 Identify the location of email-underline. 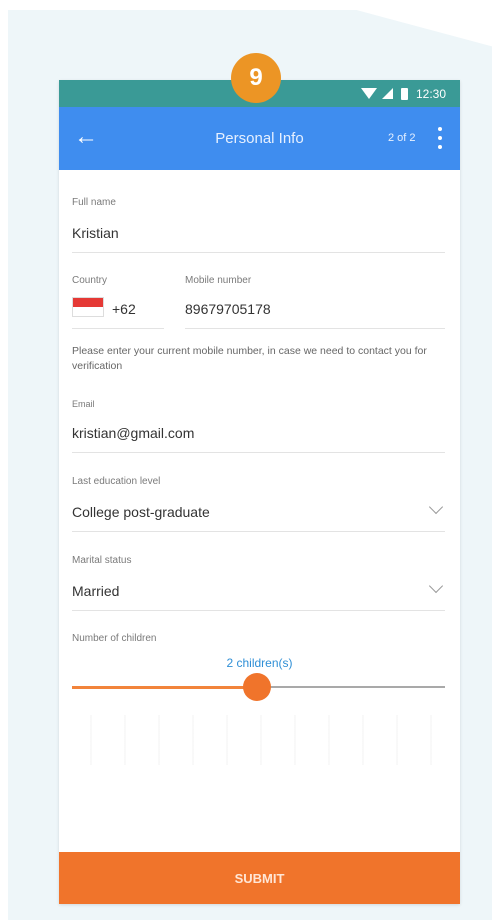
(258, 452).